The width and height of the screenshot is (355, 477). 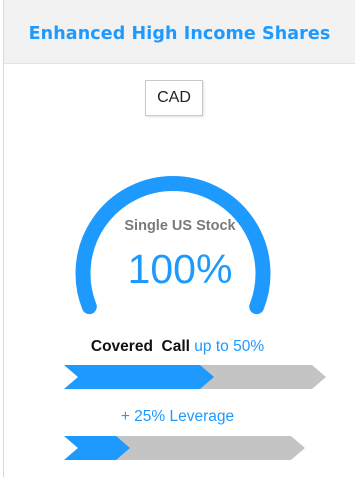 I want to click on leverage-arrow-bar, so click(x=184, y=448).